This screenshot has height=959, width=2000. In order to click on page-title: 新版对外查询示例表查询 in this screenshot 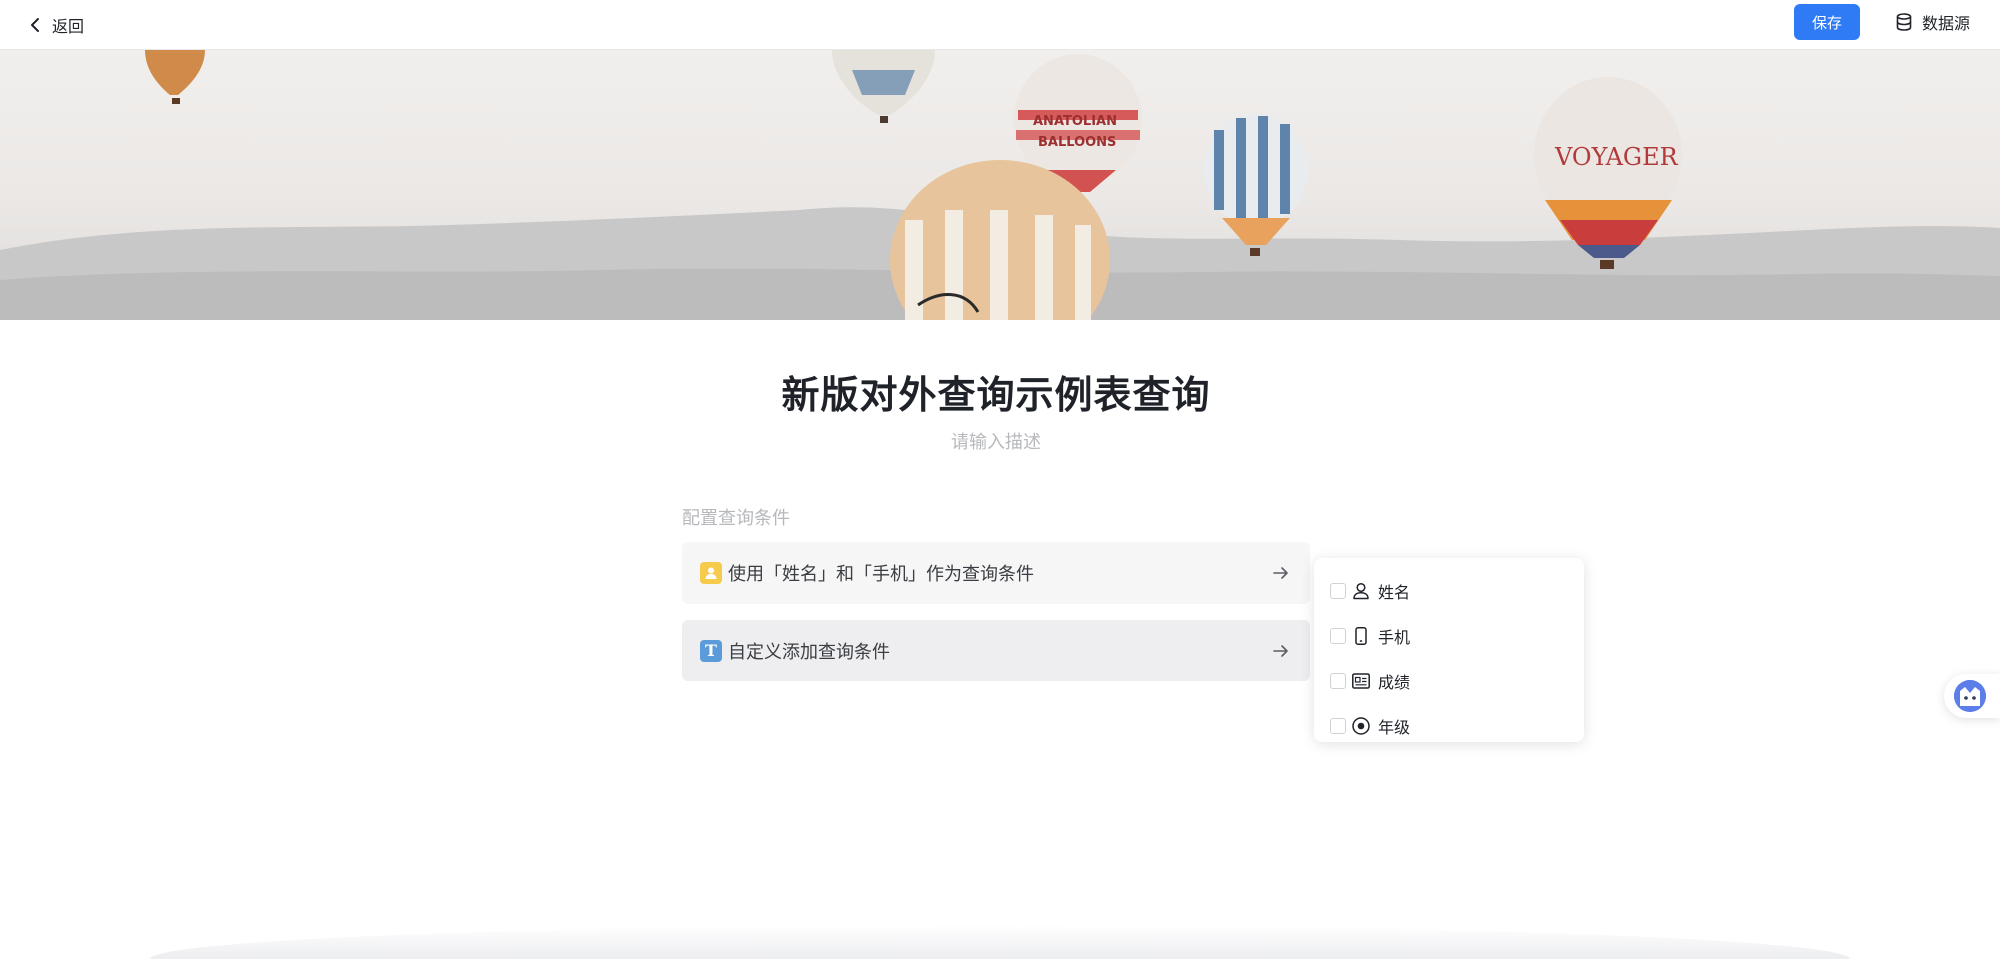, I will do `click(996, 391)`.